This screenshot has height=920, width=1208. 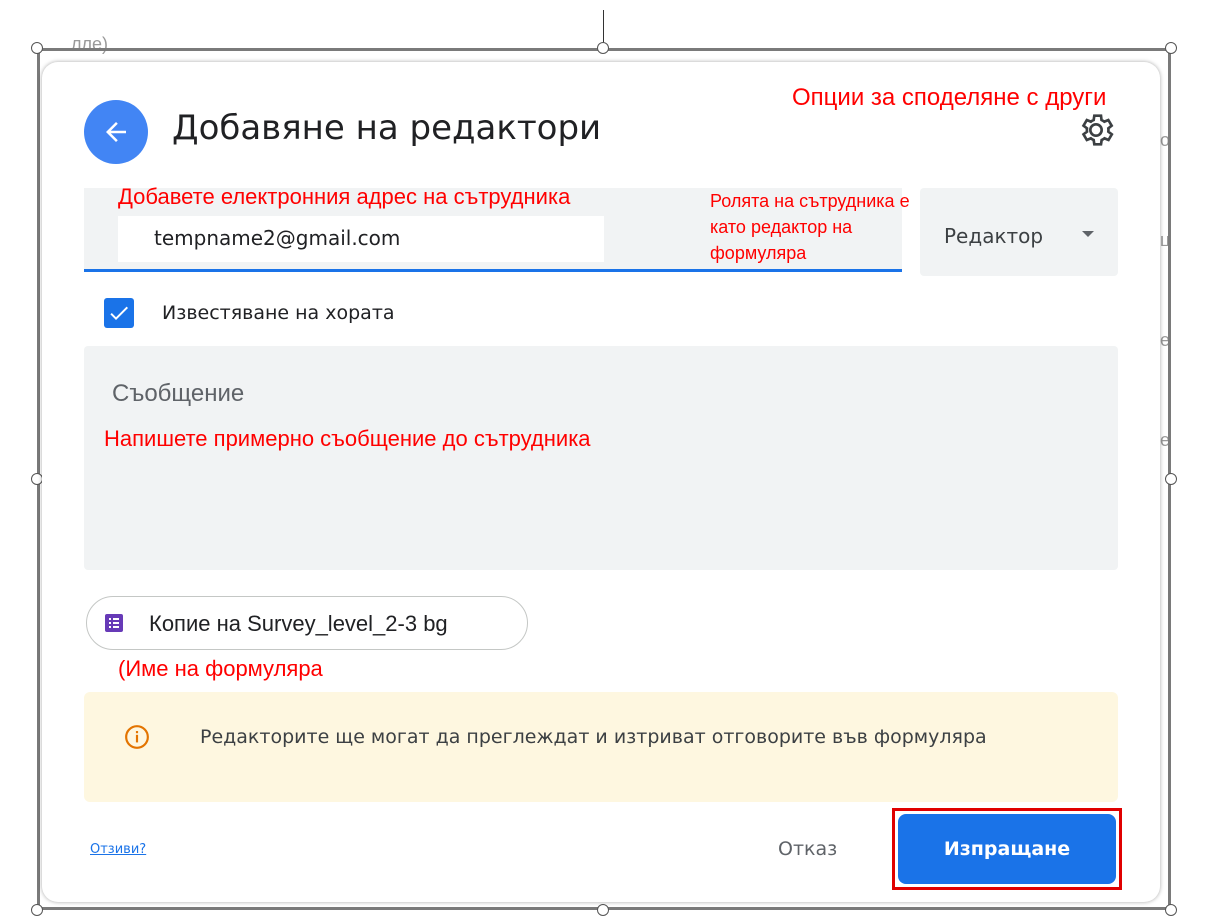 I want to click on annotation-share-options: Опции за споделяне с други, so click(x=949, y=97).